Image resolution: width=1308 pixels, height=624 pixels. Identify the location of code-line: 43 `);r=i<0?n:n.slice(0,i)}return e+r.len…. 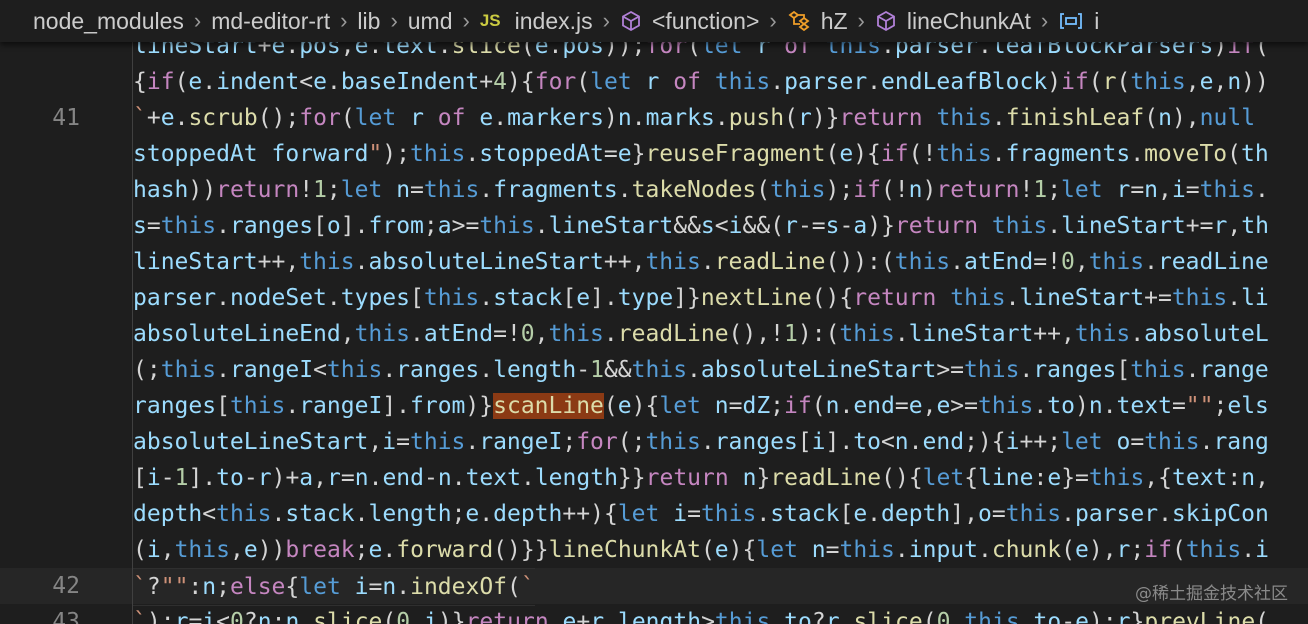
(654, 614).